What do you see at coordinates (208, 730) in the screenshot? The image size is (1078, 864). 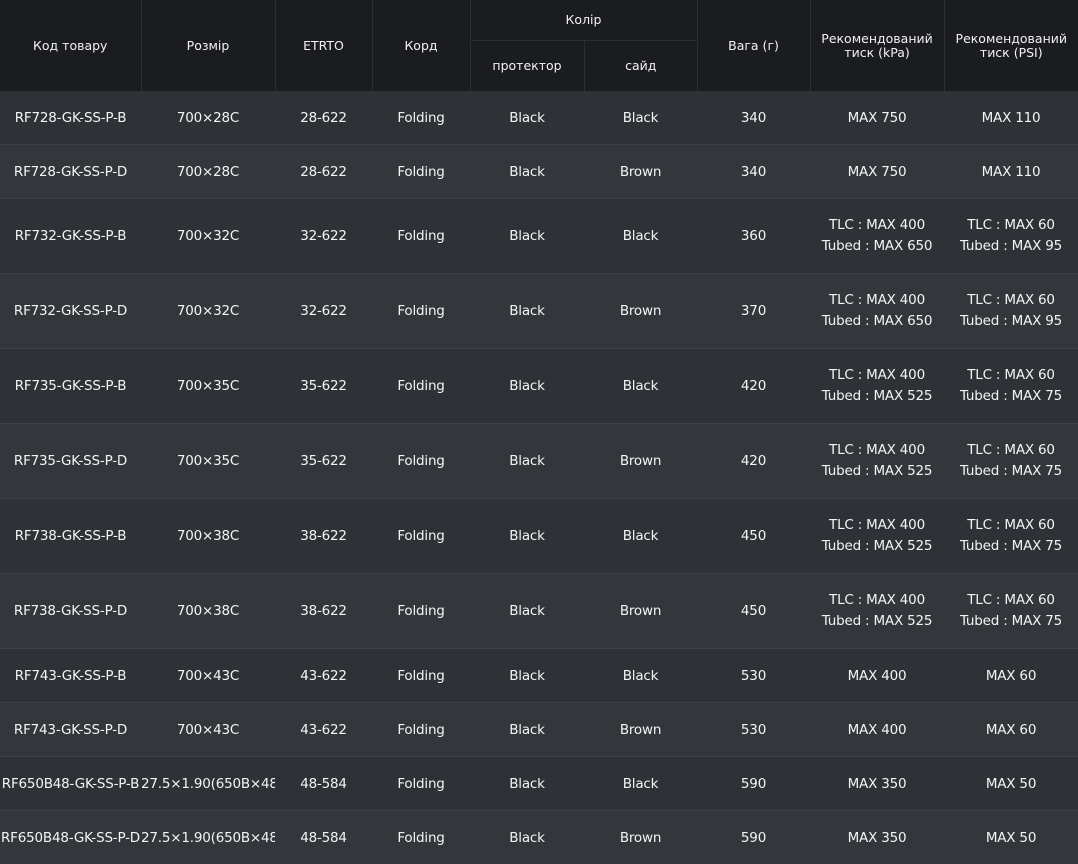 I see `cell-size: 700×43C` at bounding box center [208, 730].